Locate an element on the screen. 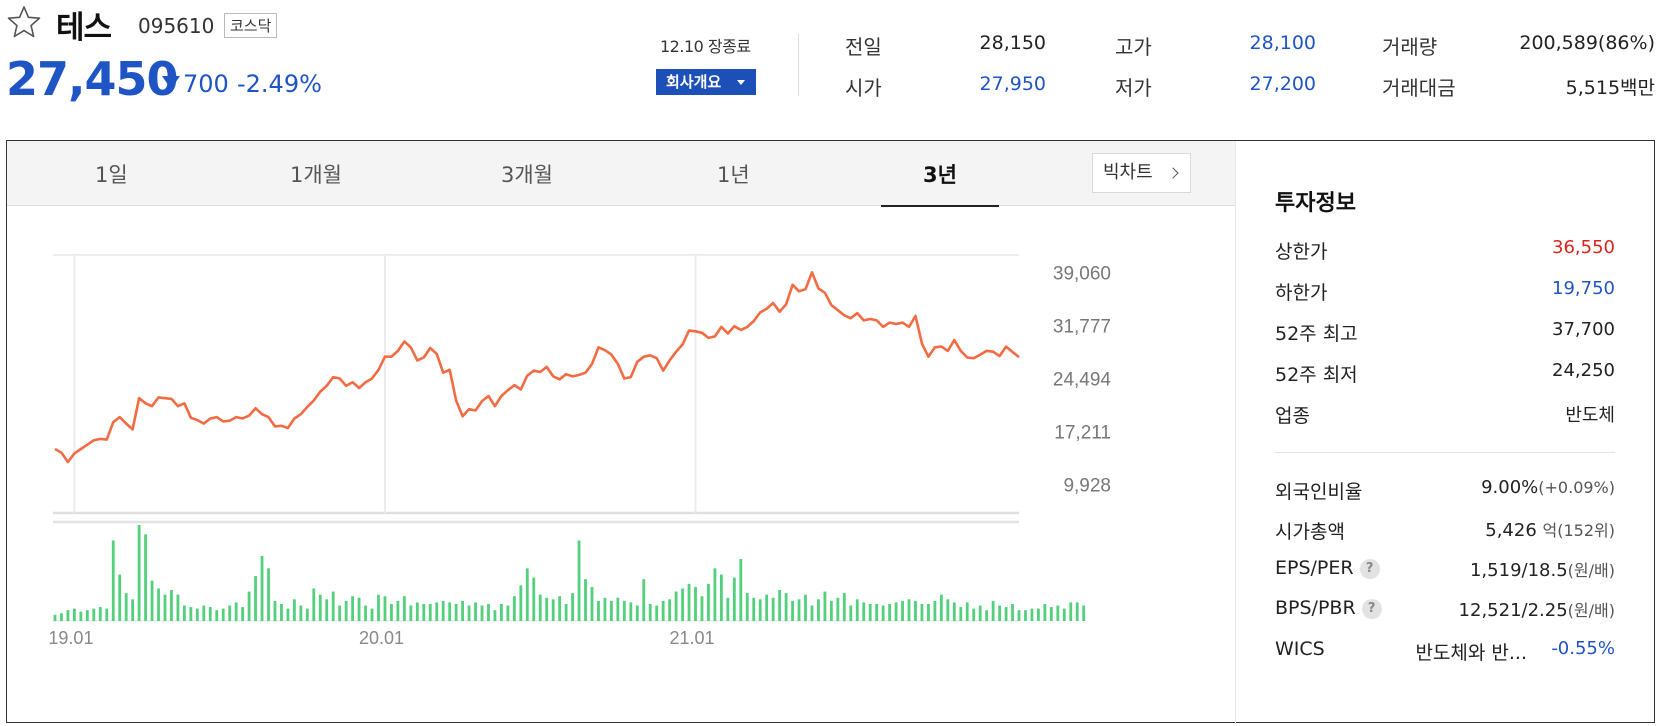 The width and height of the screenshot is (1660, 726). y-tick-label: 39,060 is located at coordinates (1082, 274).